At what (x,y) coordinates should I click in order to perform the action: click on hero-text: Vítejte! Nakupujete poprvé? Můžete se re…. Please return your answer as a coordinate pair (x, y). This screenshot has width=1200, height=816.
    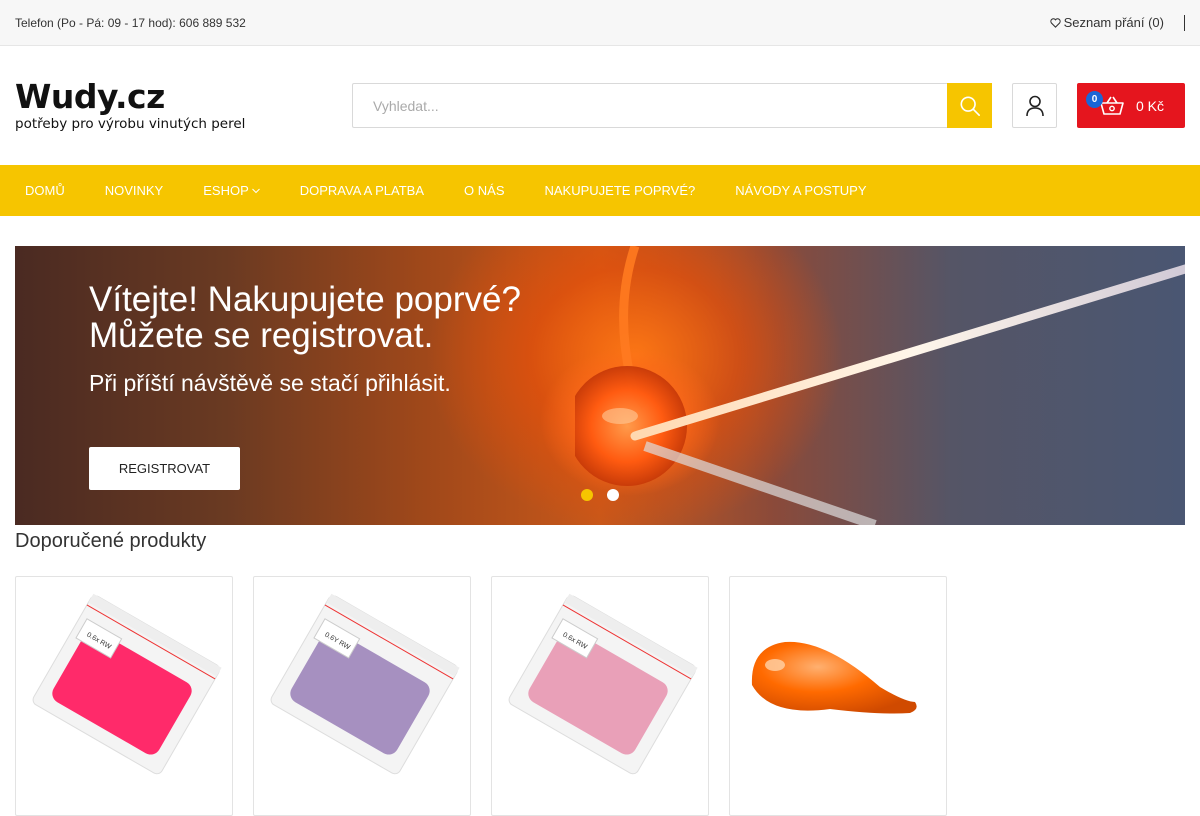
    Looking at the image, I should click on (305, 339).